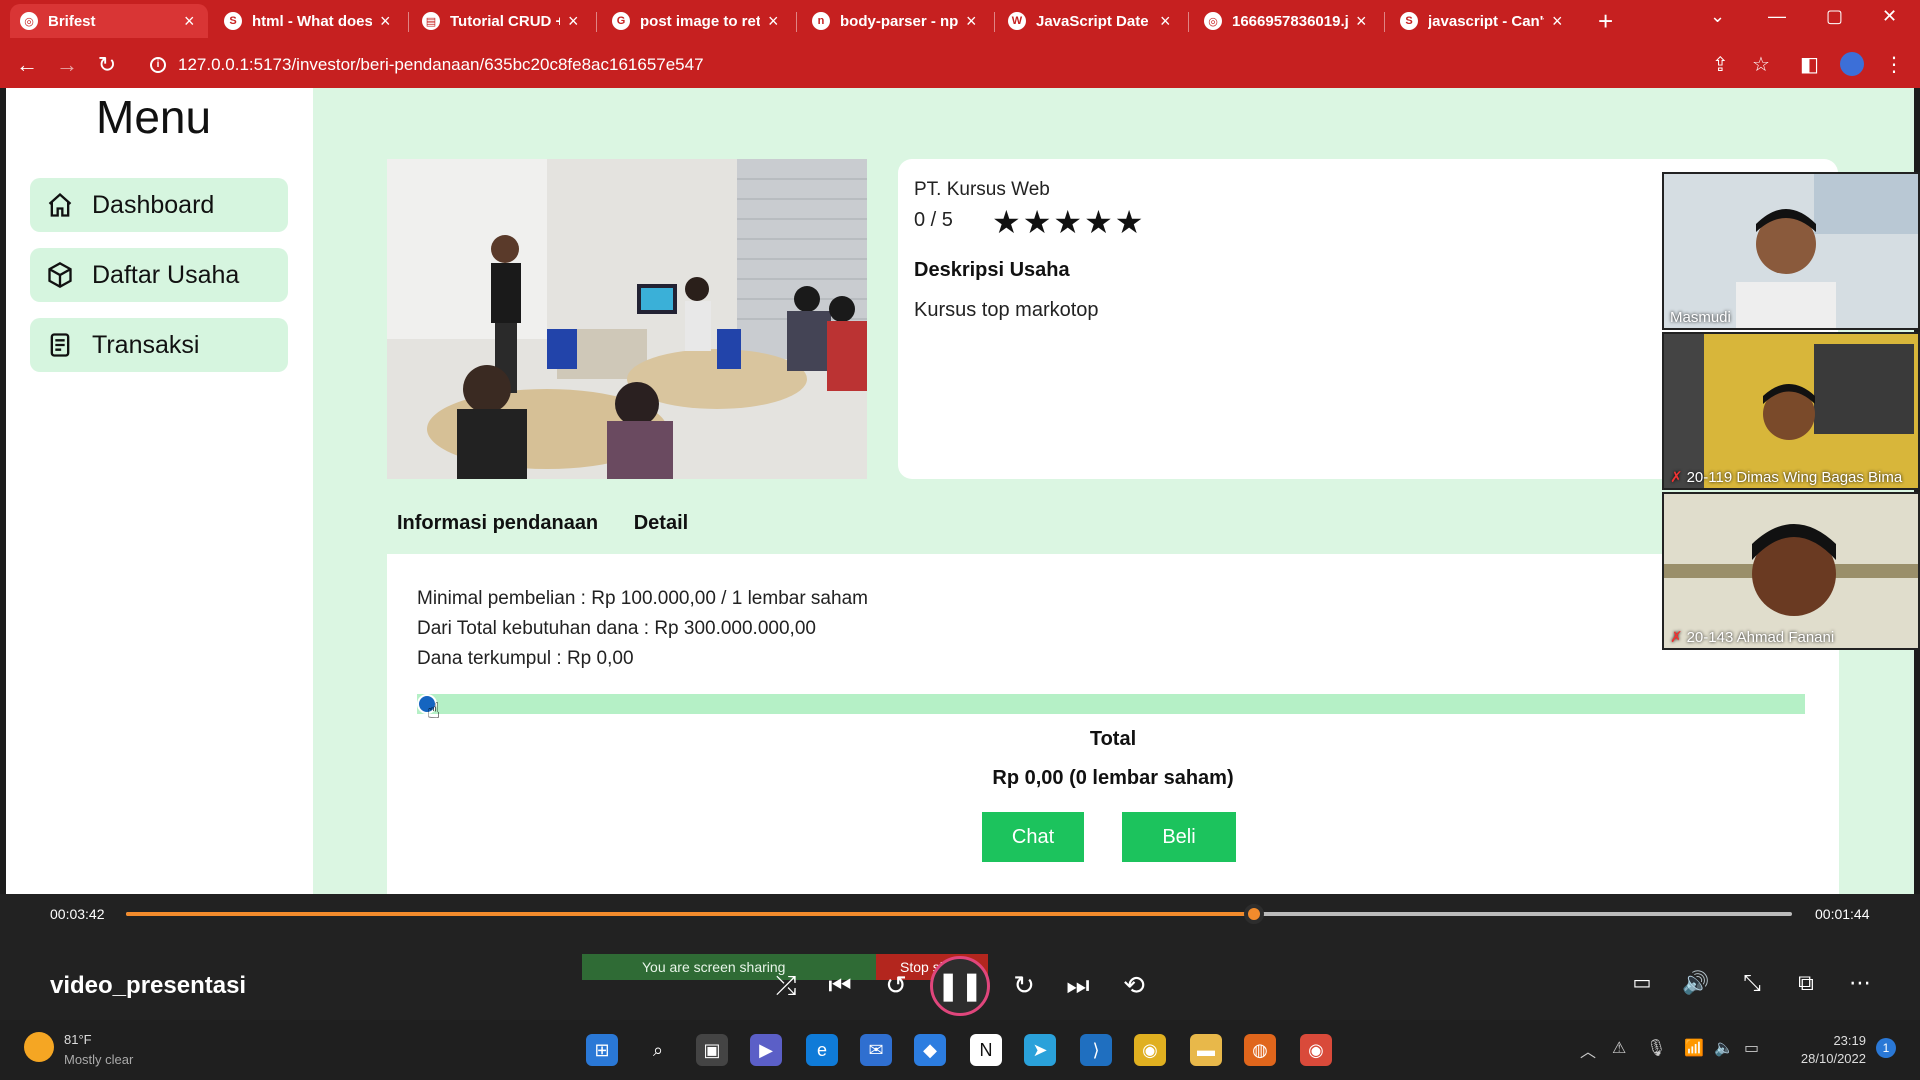 The height and width of the screenshot is (1080, 1920). What do you see at coordinates (766, 1050) in the screenshot?
I see `teams-icon: ▶` at bounding box center [766, 1050].